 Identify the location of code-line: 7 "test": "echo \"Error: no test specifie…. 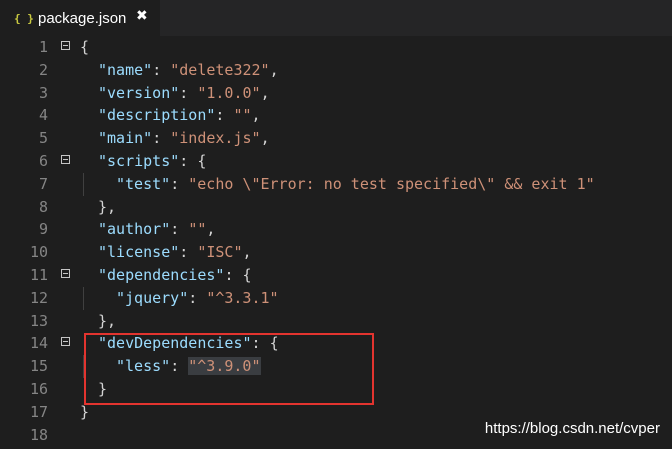
(336, 184).